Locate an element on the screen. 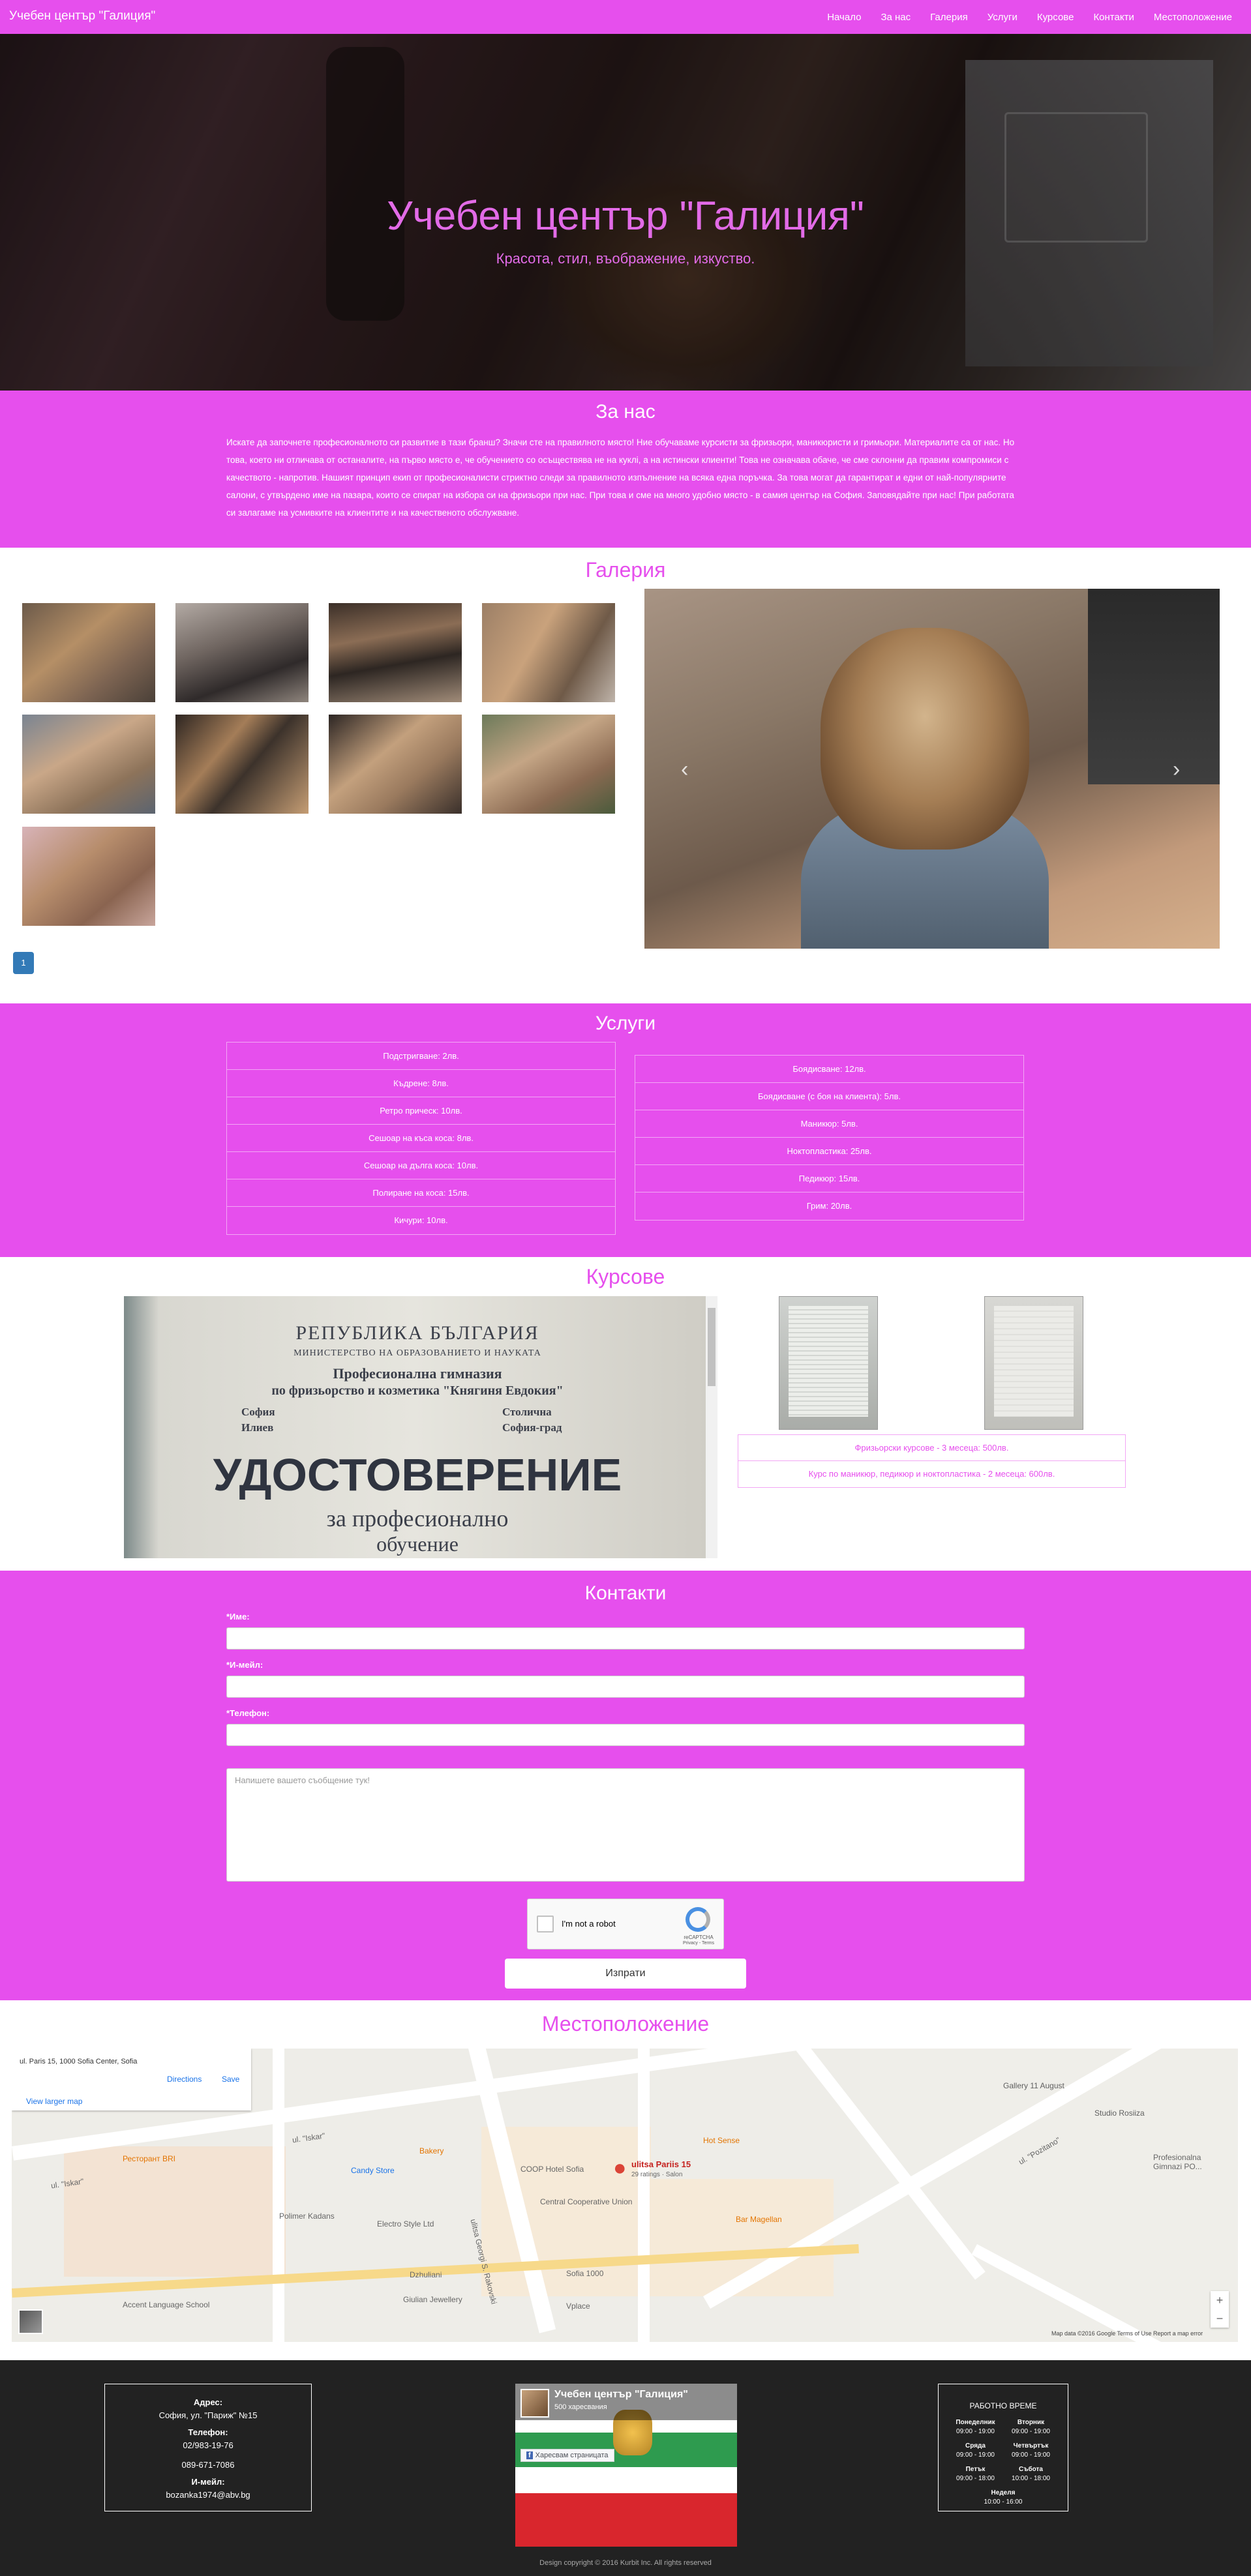 Image resolution: width=1251 pixels, height=2576 pixels. hours-title: РАБОТНО ВРЕМЕ is located at coordinates (1003, 2405).